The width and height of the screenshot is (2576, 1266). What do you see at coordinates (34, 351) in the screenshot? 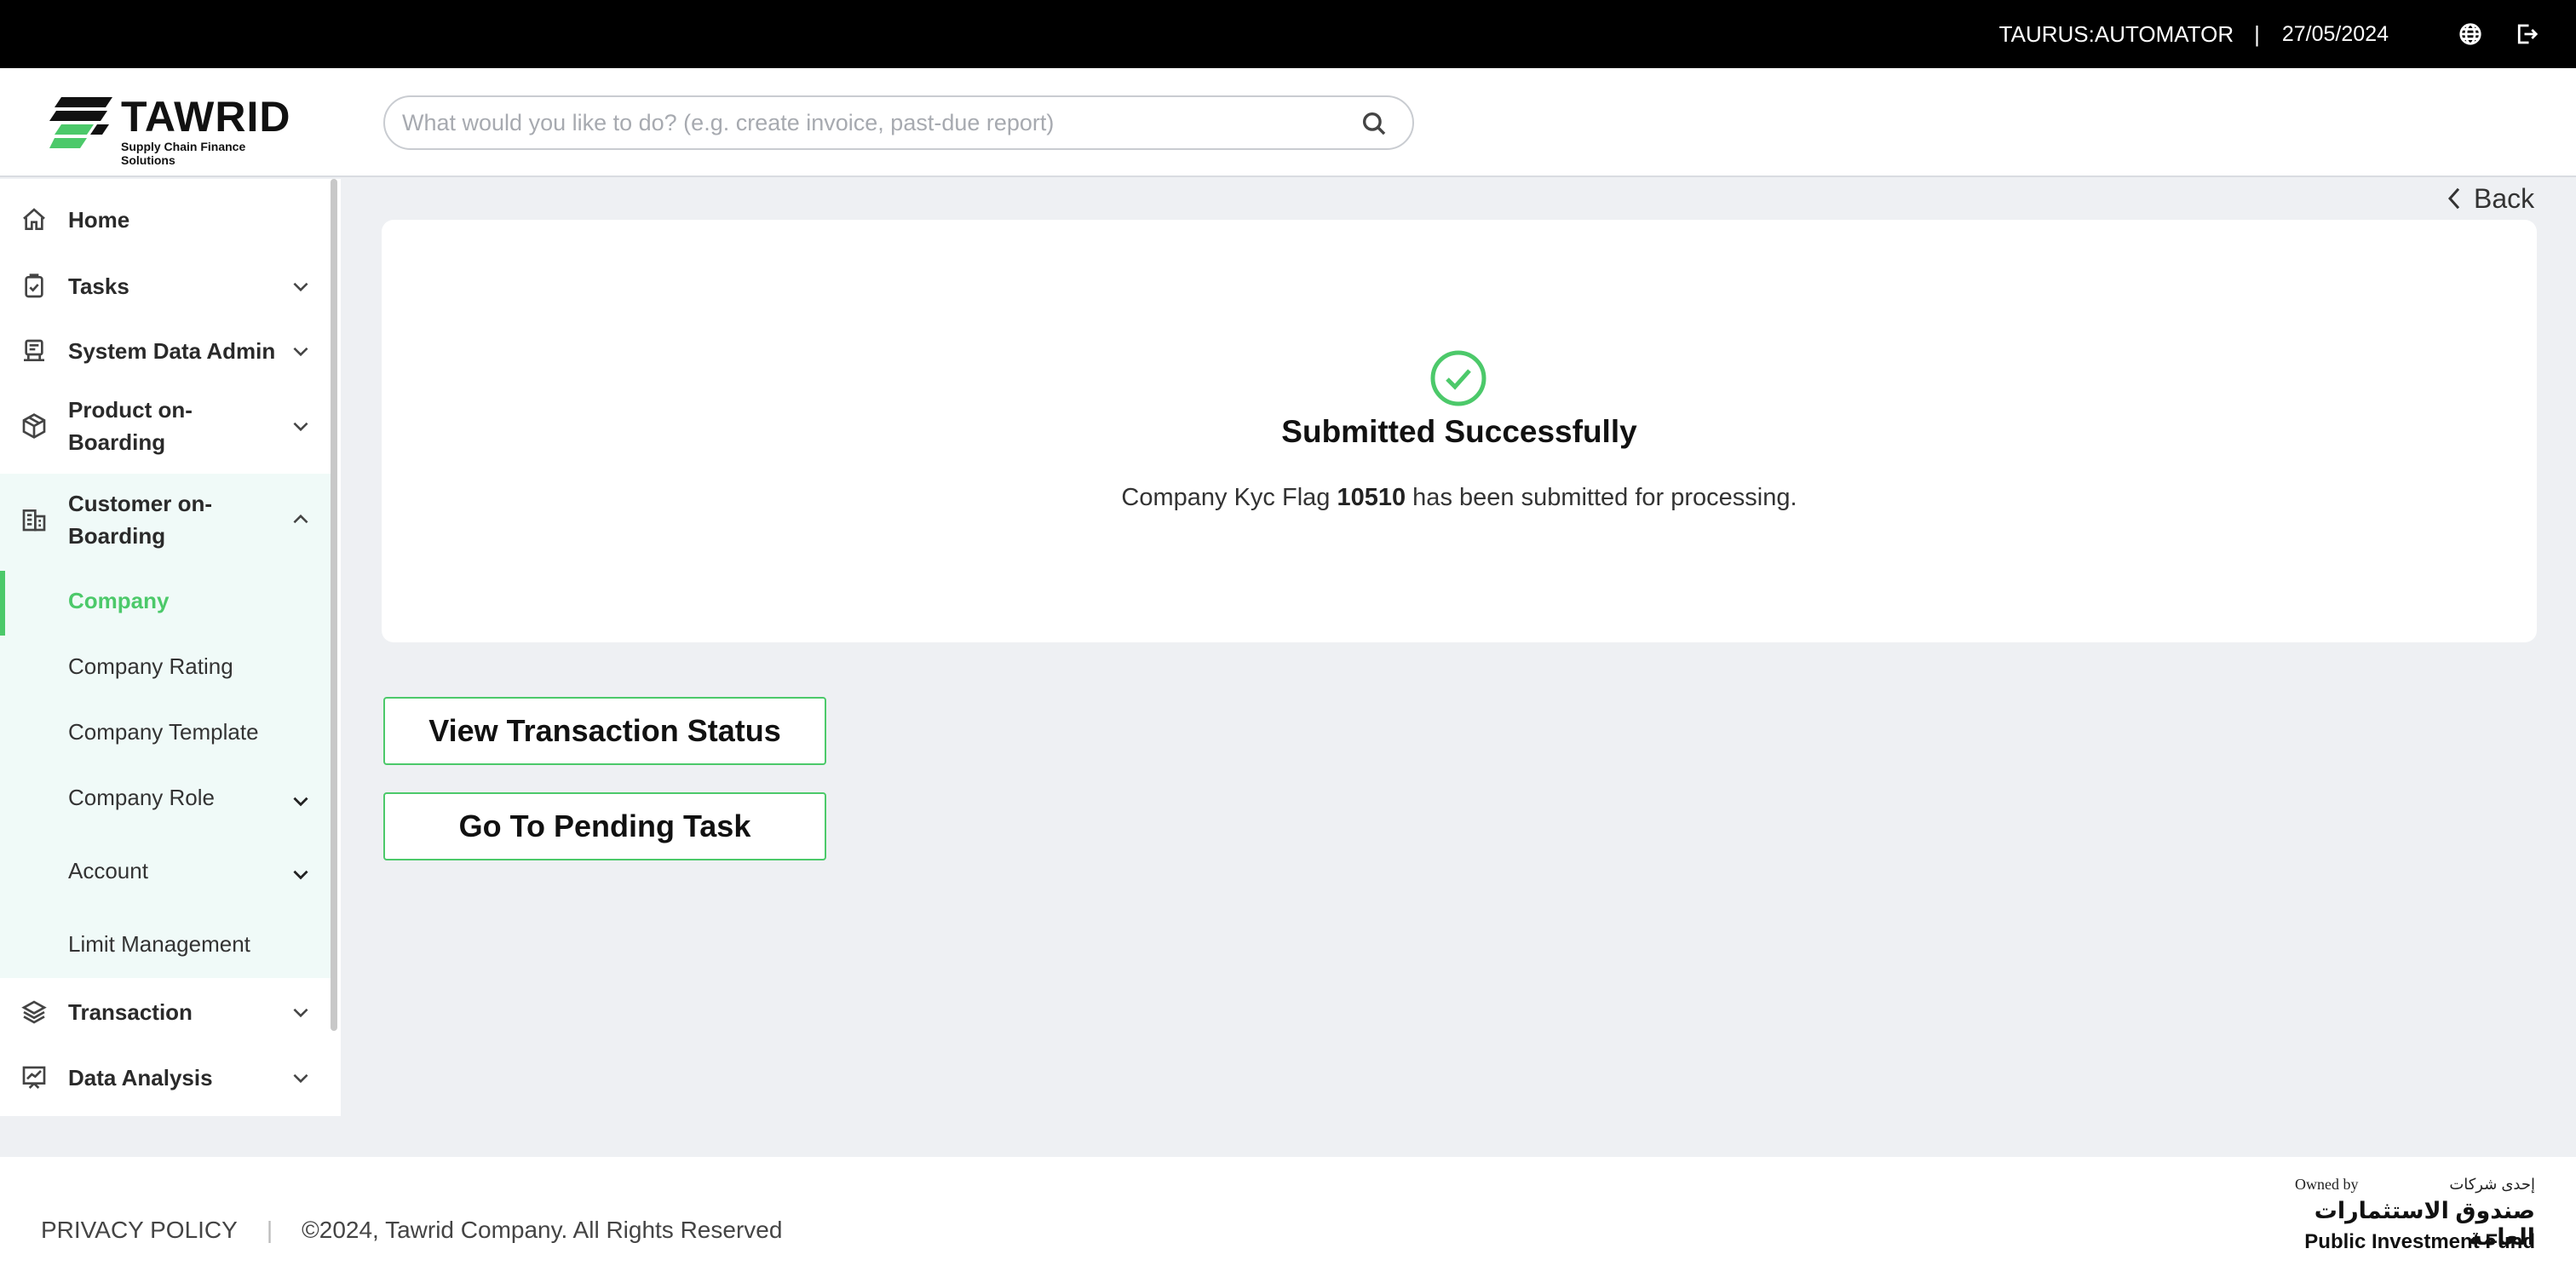
I see `system-admin-icon` at bounding box center [34, 351].